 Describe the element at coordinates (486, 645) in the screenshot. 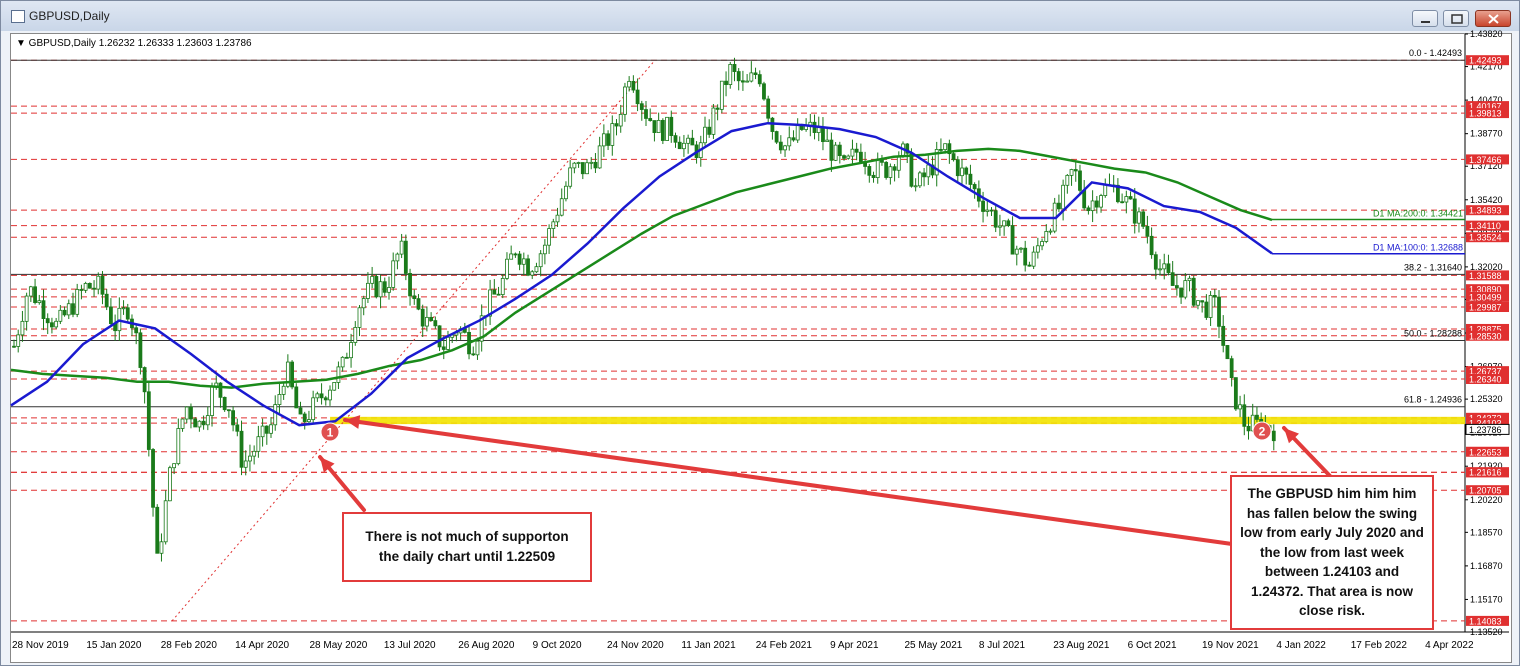

I see `time-tick-label: 26 Aug 2020` at that location.